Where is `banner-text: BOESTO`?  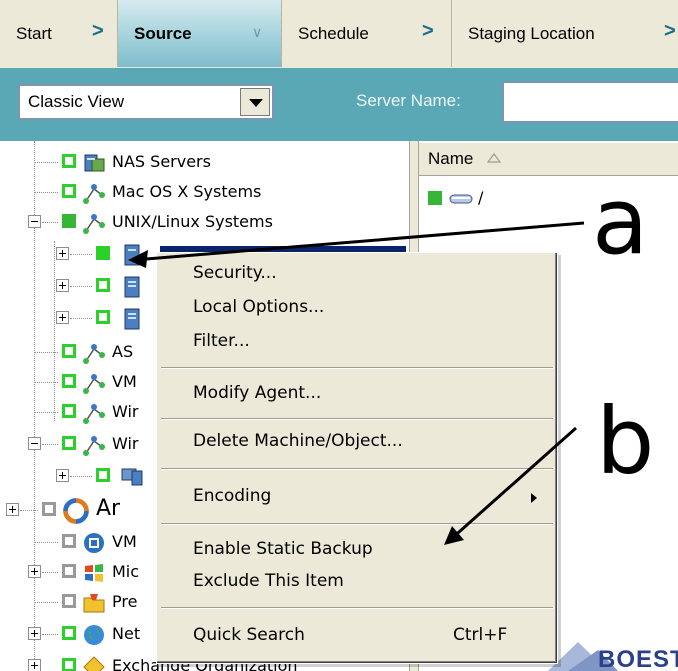
banner-text: BOESTO is located at coordinates (638, 658).